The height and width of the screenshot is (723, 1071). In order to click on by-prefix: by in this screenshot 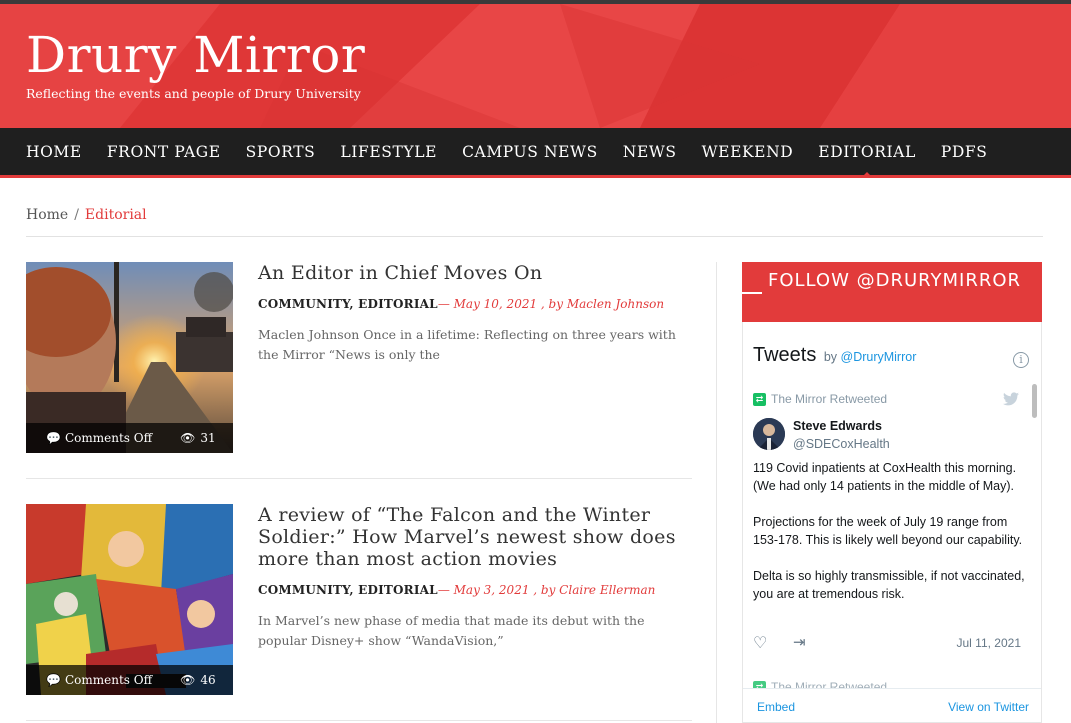, I will do `click(830, 357)`.